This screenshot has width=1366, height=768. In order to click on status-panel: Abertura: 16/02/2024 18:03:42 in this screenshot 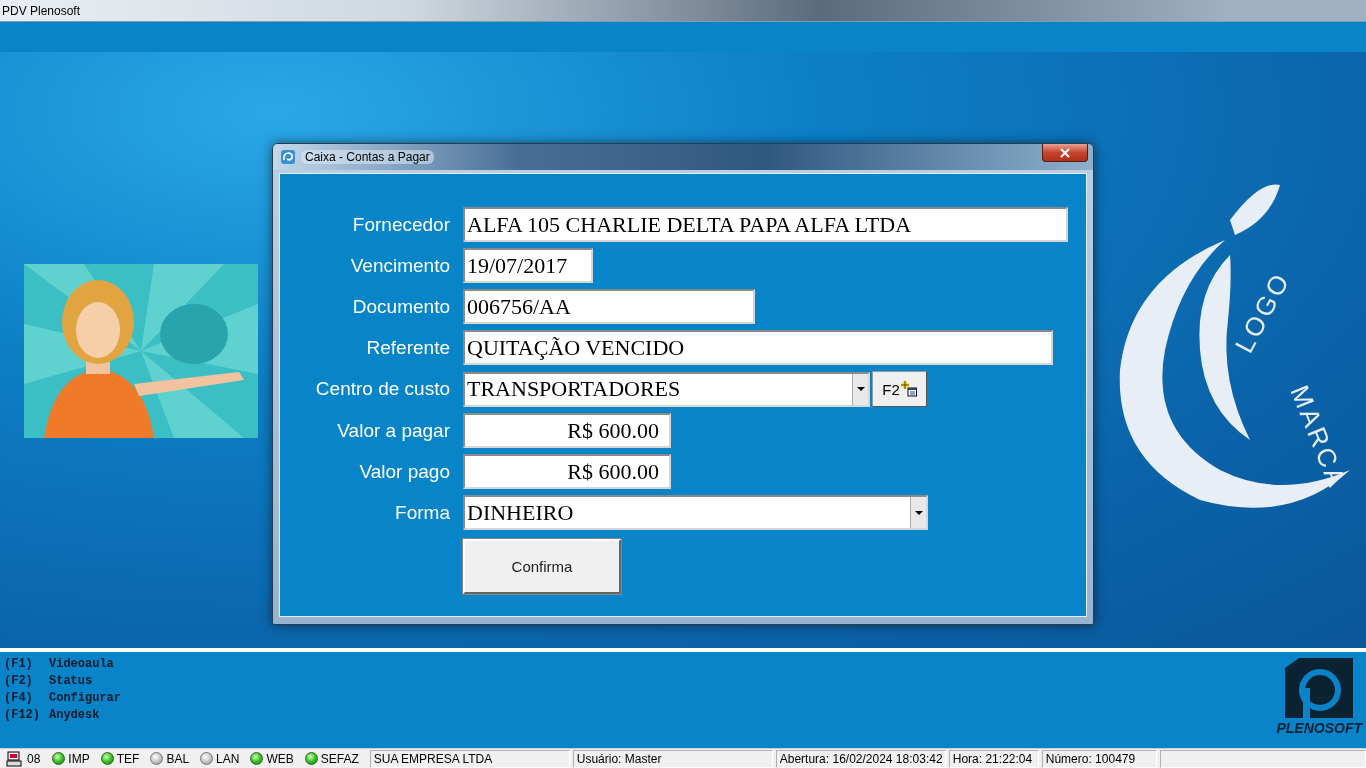, I will do `click(860, 758)`.